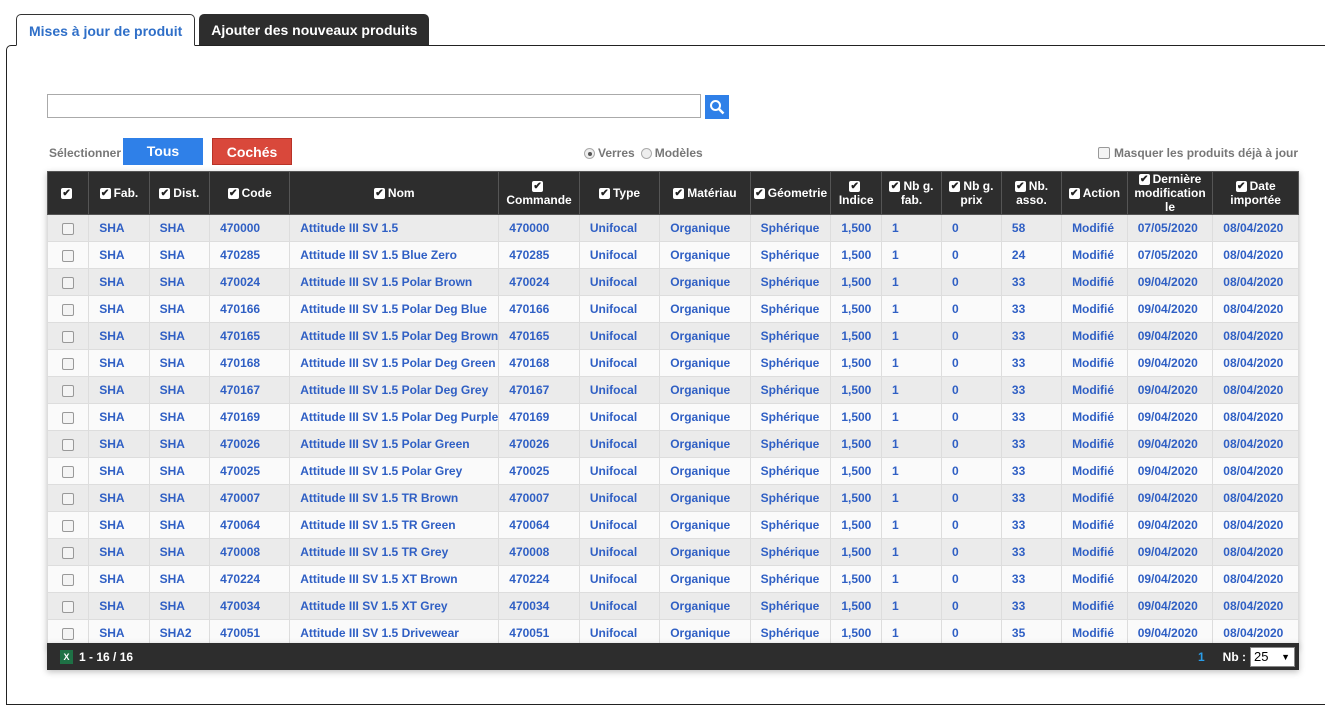 The height and width of the screenshot is (705, 1325). Describe the element at coordinates (589, 154) in the screenshot. I see `radio-button` at that location.